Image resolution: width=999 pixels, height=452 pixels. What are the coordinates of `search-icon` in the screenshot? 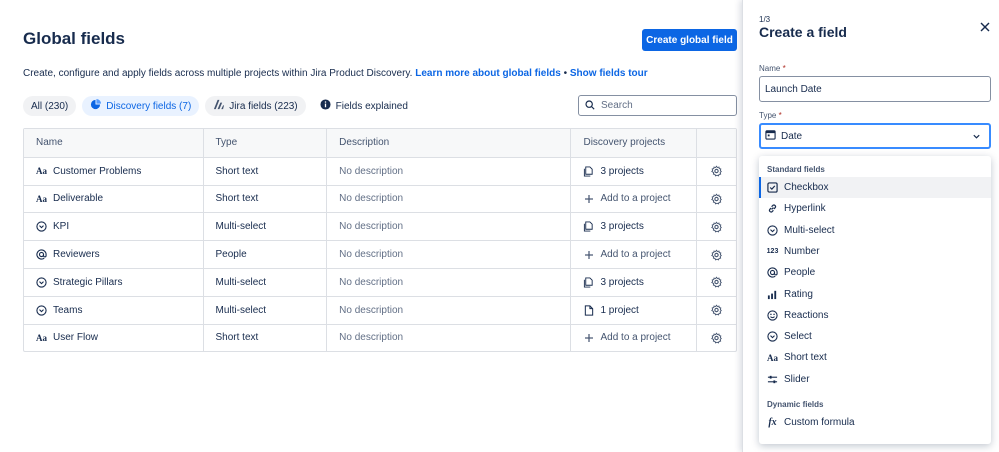 It's located at (590, 106).